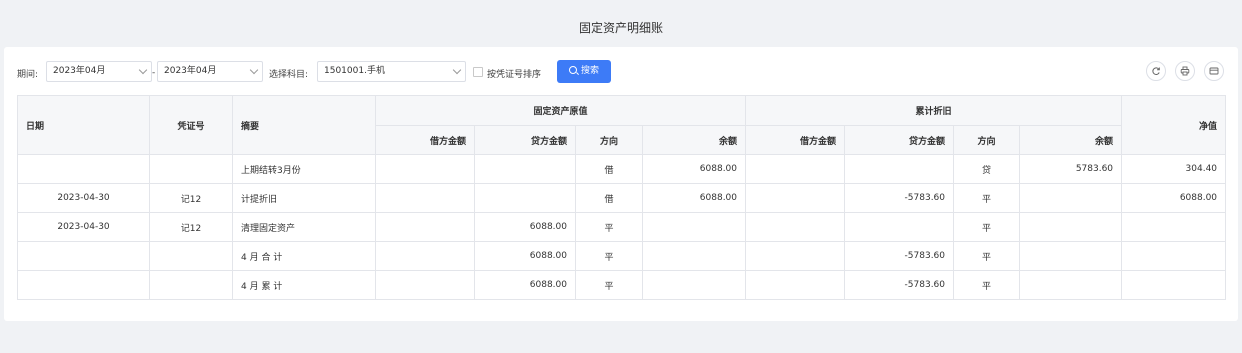  What do you see at coordinates (899, 169) in the screenshot?
I see `cell-depreciation-credit` at bounding box center [899, 169].